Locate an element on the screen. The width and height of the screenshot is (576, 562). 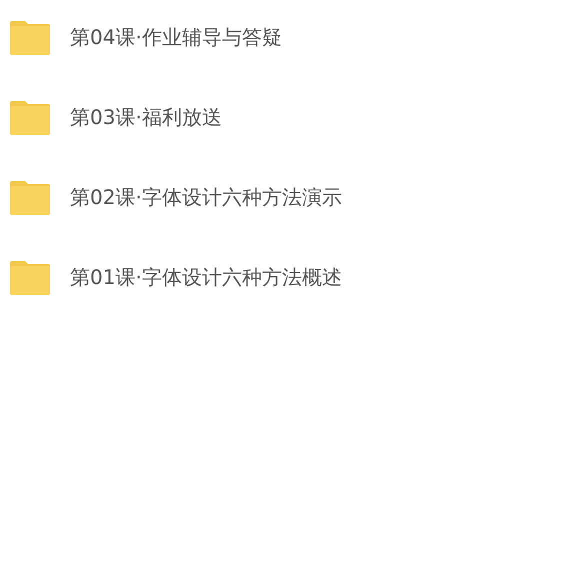
folder-name: 第04课·作业辅导与答疑 is located at coordinates (176, 37).